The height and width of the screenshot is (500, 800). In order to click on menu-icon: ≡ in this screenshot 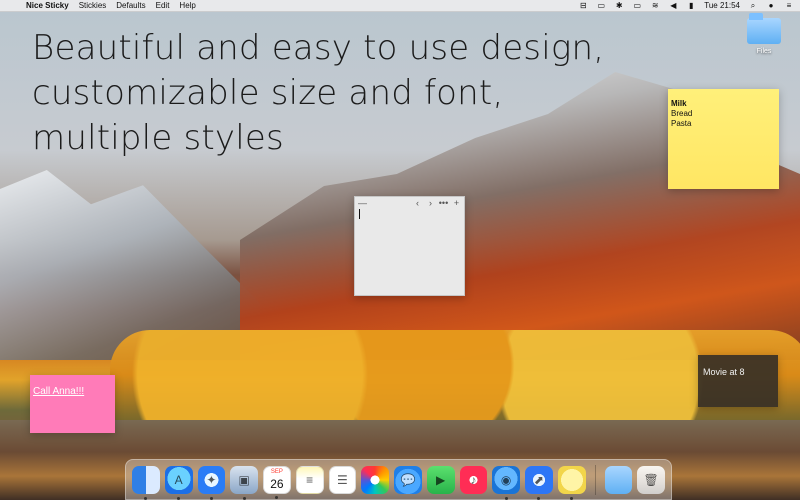, I will do `click(789, 5)`.